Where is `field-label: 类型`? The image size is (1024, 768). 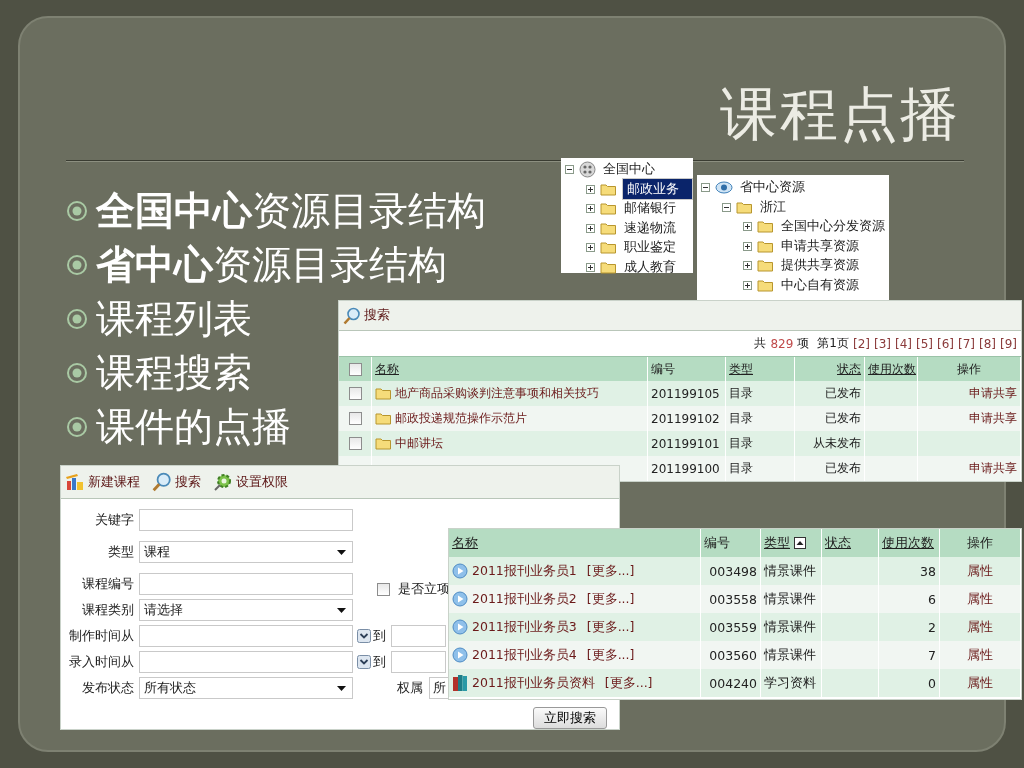 field-label: 类型 is located at coordinates (120, 552).